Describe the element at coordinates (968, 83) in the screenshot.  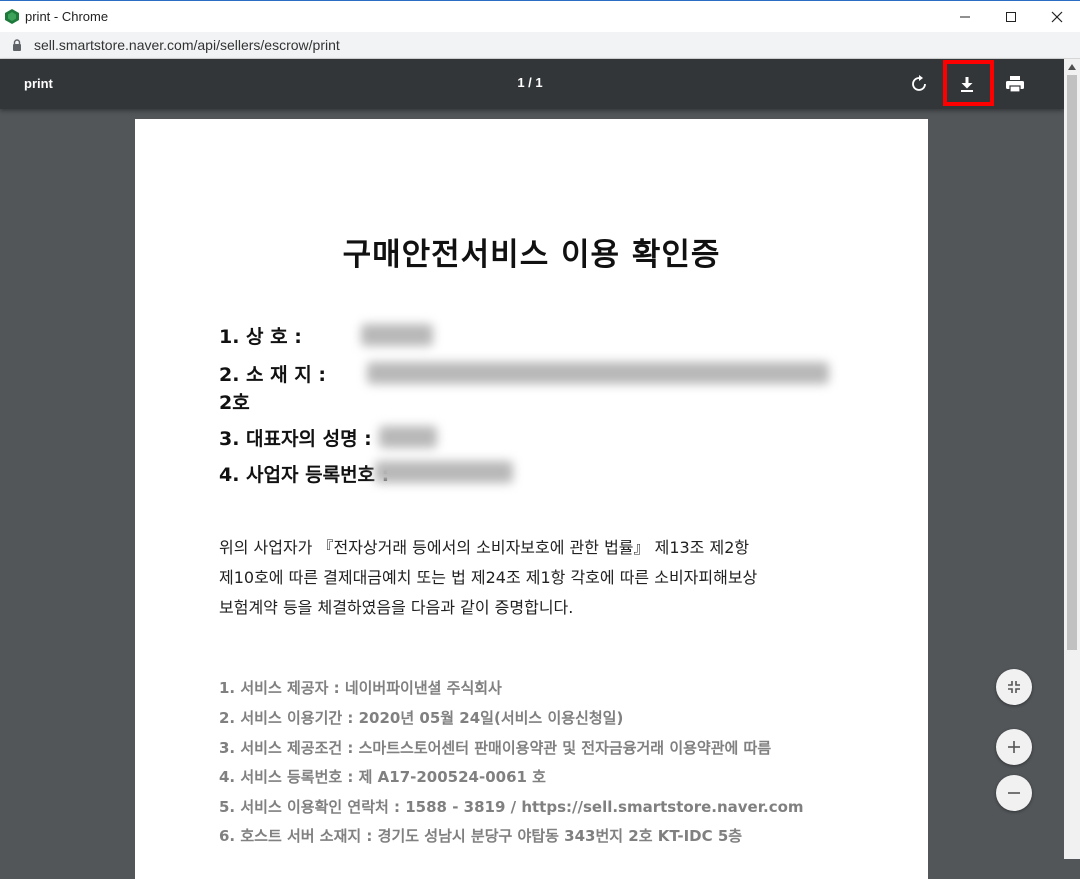
I see `download-highlight-box` at that location.